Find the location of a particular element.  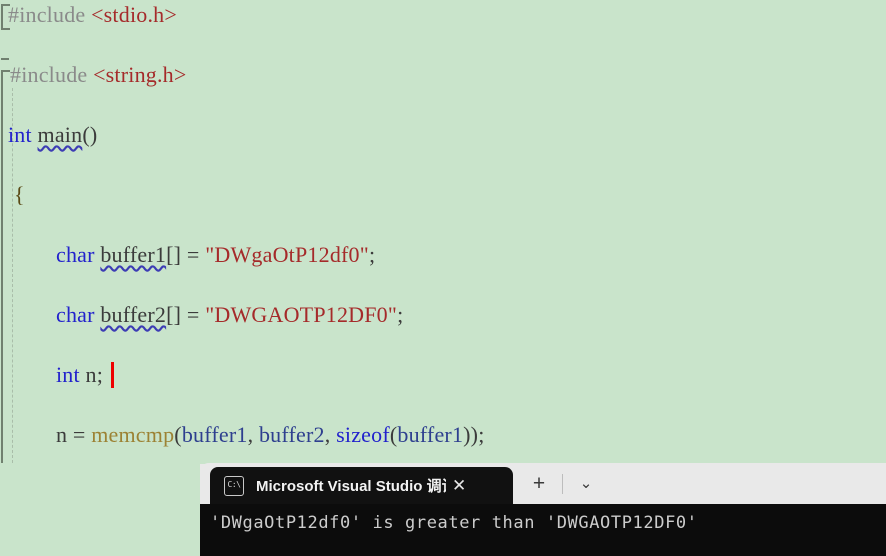

chevron-down-icon: ⌄ is located at coordinates (586, 484).